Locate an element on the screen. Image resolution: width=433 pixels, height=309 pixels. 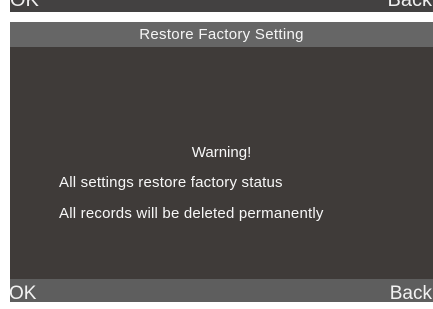
previous-ok-label: OK is located at coordinates (24, 5).